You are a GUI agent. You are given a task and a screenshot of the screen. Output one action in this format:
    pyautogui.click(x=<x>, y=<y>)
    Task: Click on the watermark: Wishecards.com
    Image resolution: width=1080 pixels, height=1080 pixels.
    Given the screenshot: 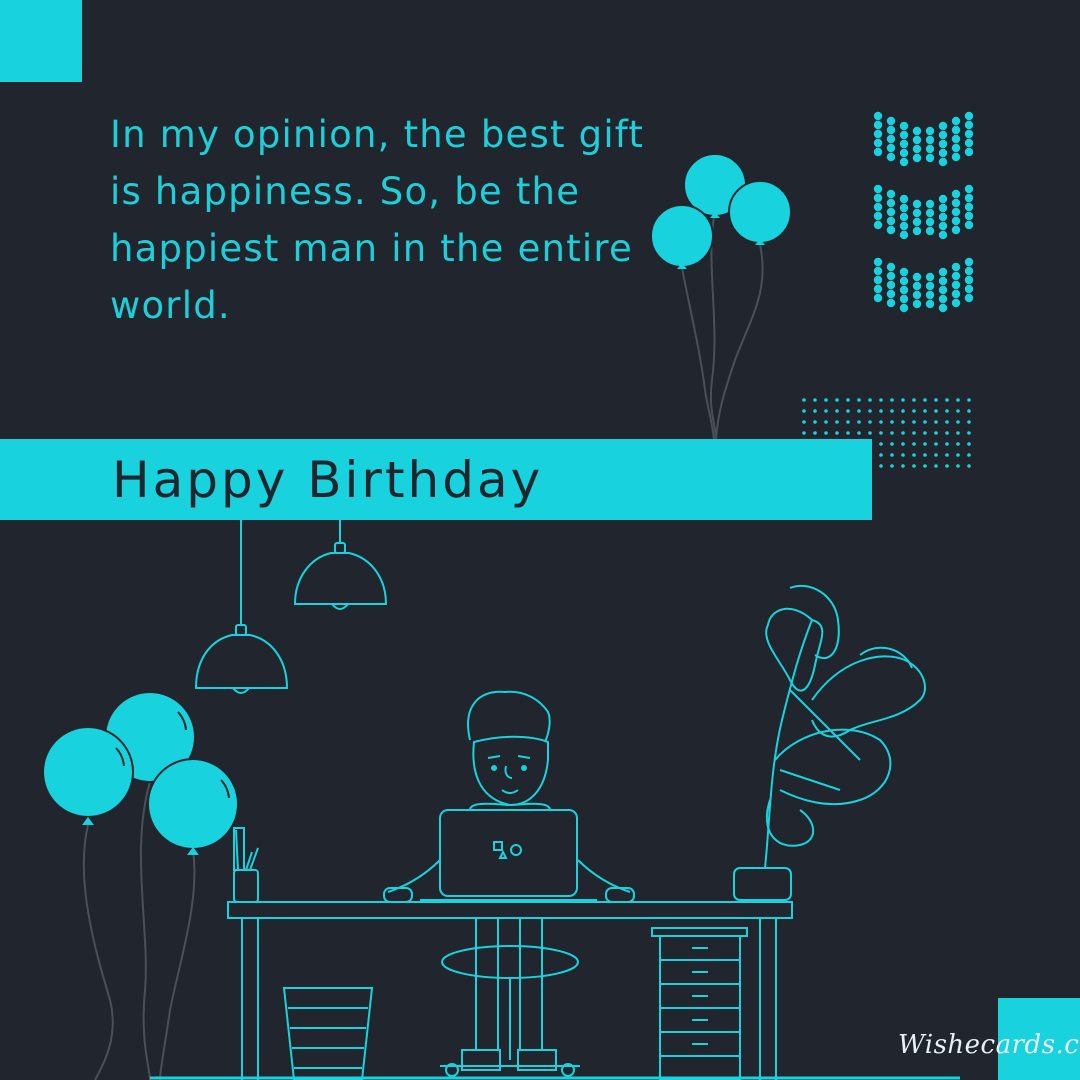 What is the action you would take?
    pyautogui.click(x=989, y=1045)
    